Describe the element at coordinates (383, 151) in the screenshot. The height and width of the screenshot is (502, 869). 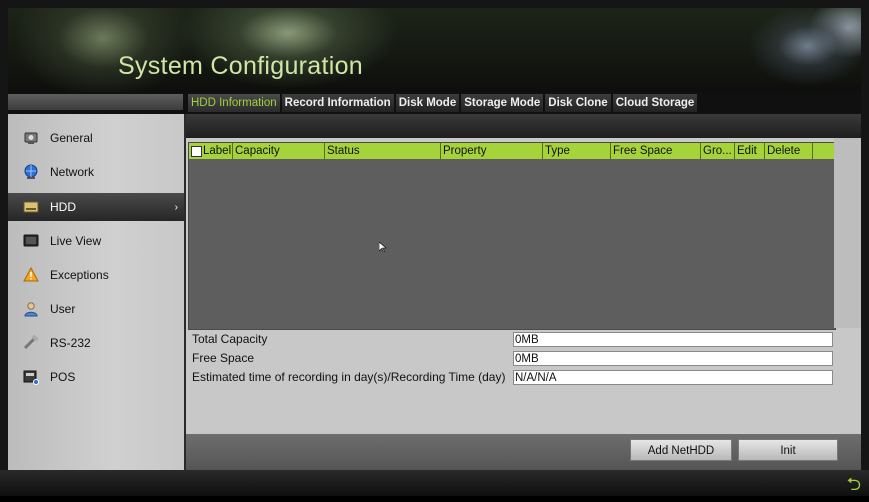
I see `column-header-status: Status` at that location.